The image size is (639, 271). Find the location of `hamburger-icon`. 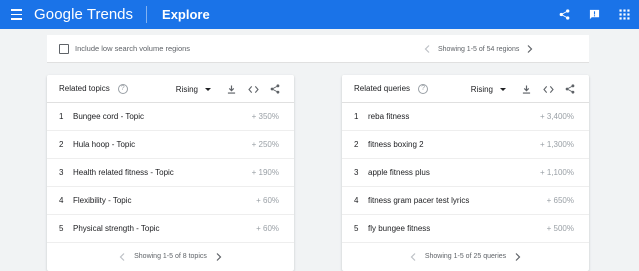

hamburger-icon is located at coordinates (16, 15).